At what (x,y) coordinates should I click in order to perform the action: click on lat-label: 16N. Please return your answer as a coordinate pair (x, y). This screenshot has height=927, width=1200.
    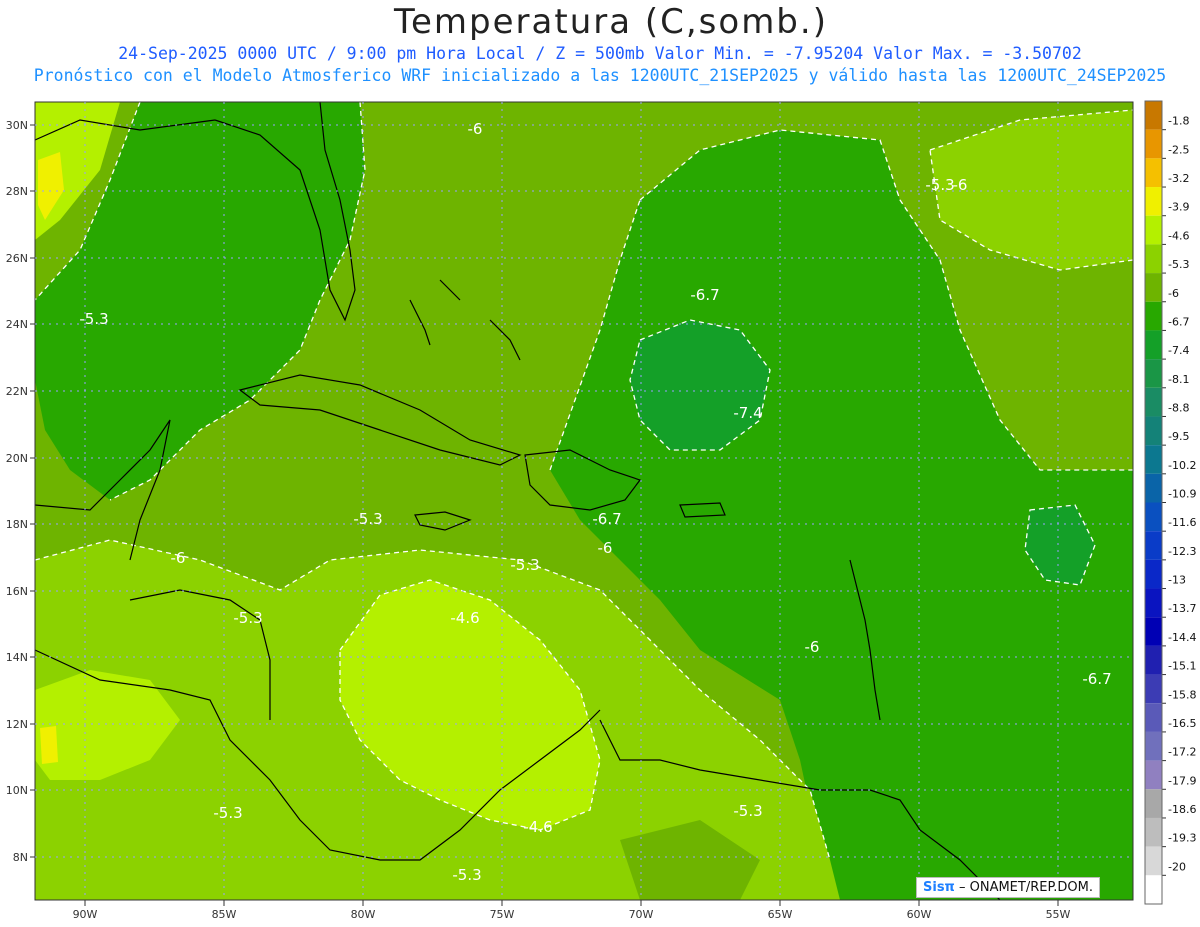
    Looking at the image, I should click on (17, 591).